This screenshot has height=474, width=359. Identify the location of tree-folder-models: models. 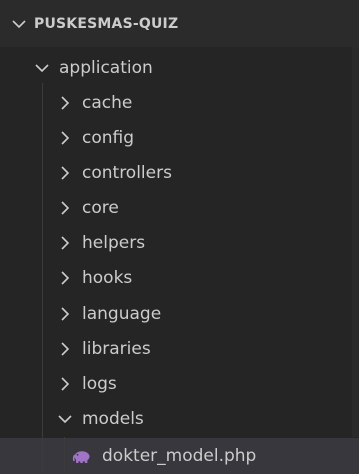
(176, 419).